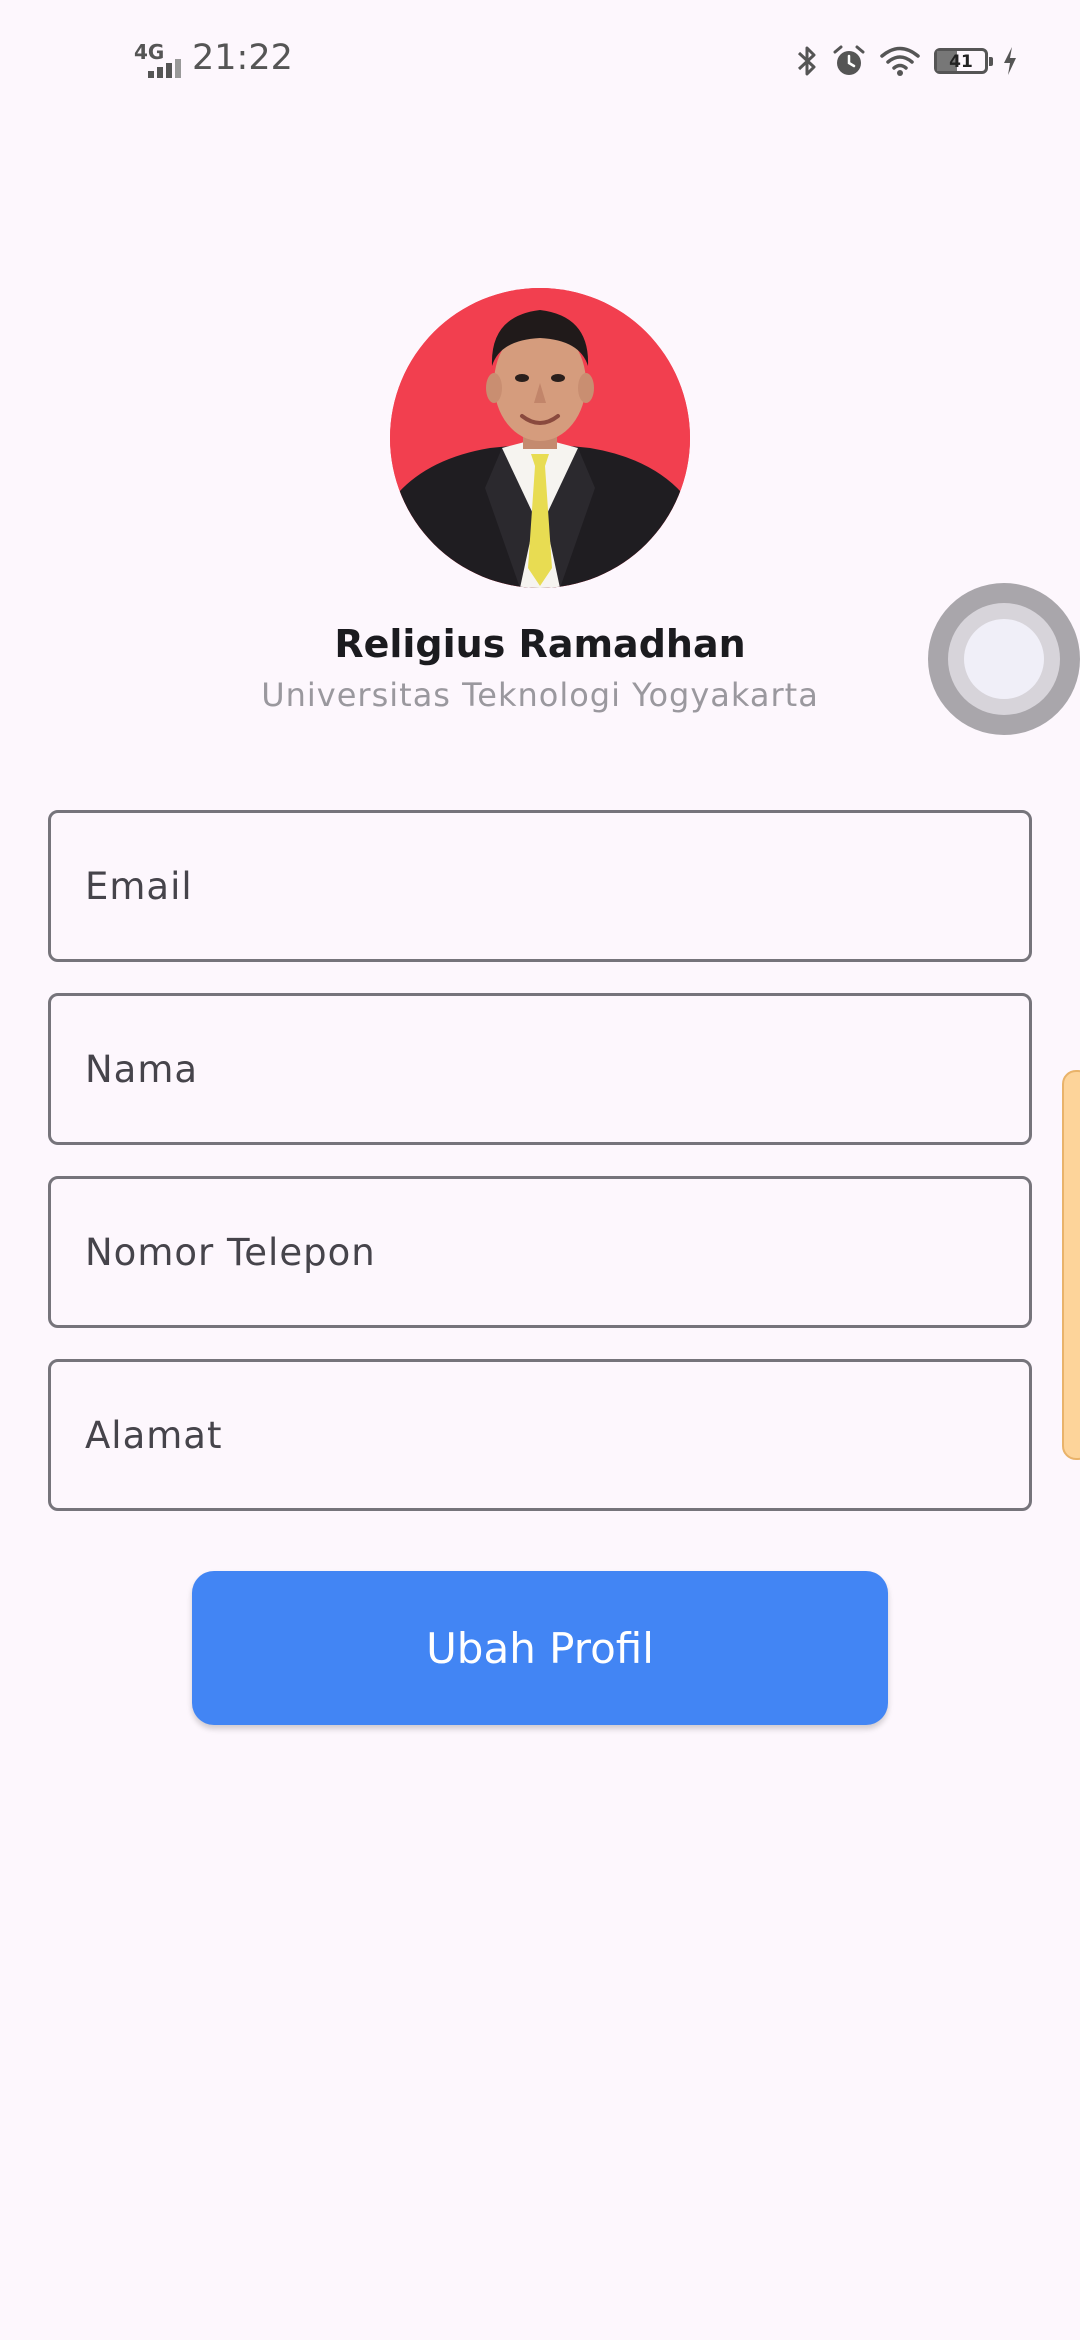 The image size is (1080, 2340). What do you see at coordinates (961, 62) in the screenshot?
I see `battery-level: 41` at bounding box center [961, 62].